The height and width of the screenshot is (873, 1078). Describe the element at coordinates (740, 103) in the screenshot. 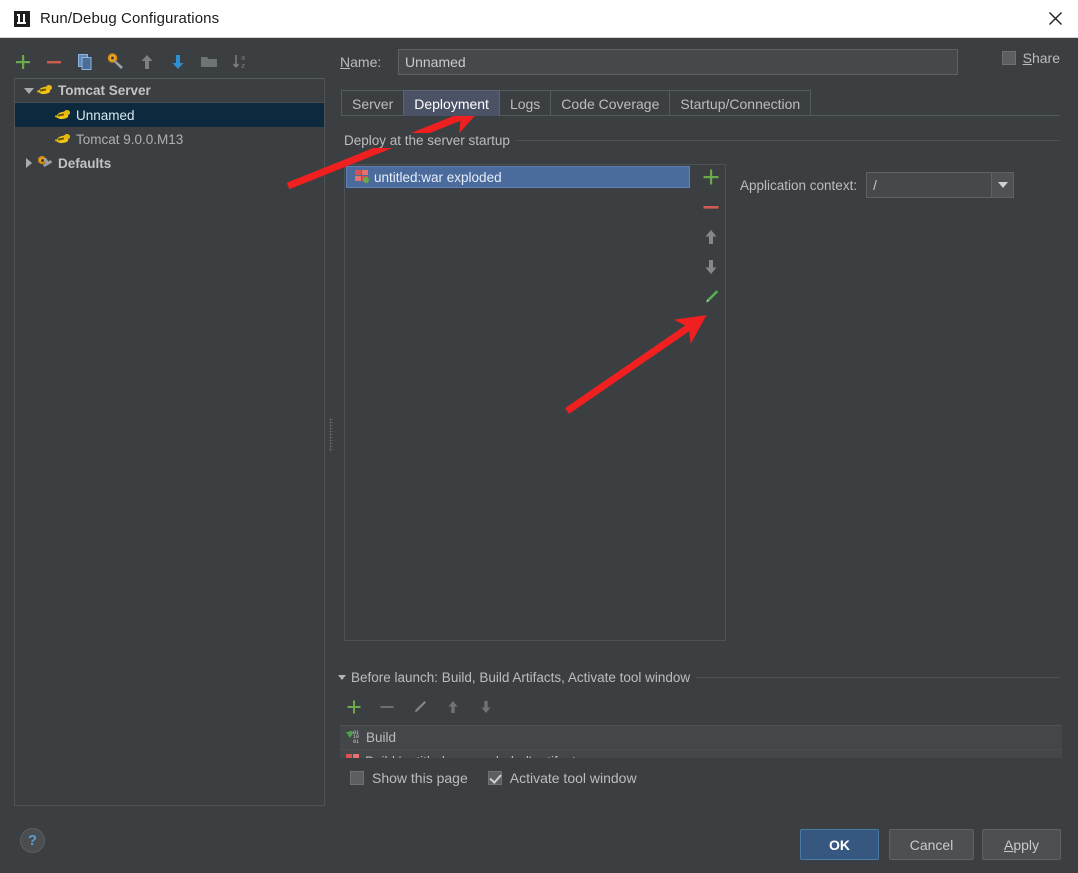

I see `tab-startup-connection: Startup/Connection` at that location.